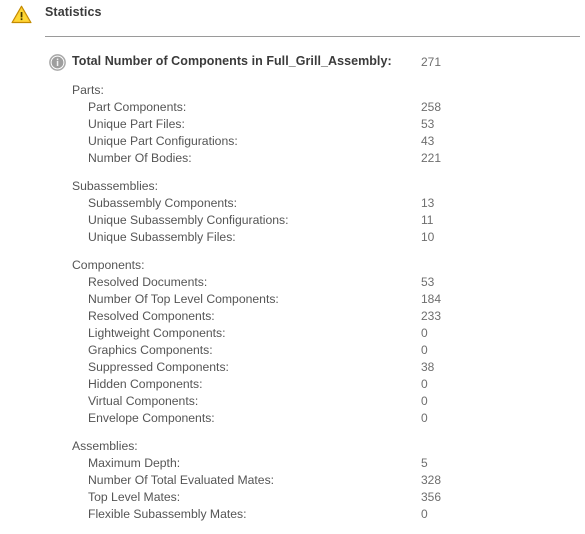 This screenshot has width=585, height=534. Describe the element at coordinates (150, 350) in the screenshot. I see `stat-label: Graphics Components:` at that location.